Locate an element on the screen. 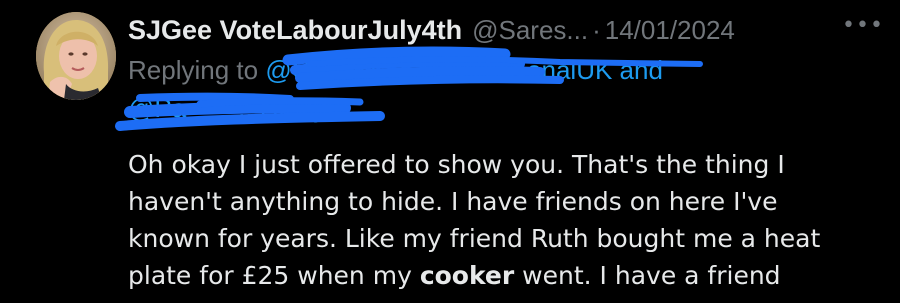  more-horizontal-icon: ••• is located at coordinates (862, 25).